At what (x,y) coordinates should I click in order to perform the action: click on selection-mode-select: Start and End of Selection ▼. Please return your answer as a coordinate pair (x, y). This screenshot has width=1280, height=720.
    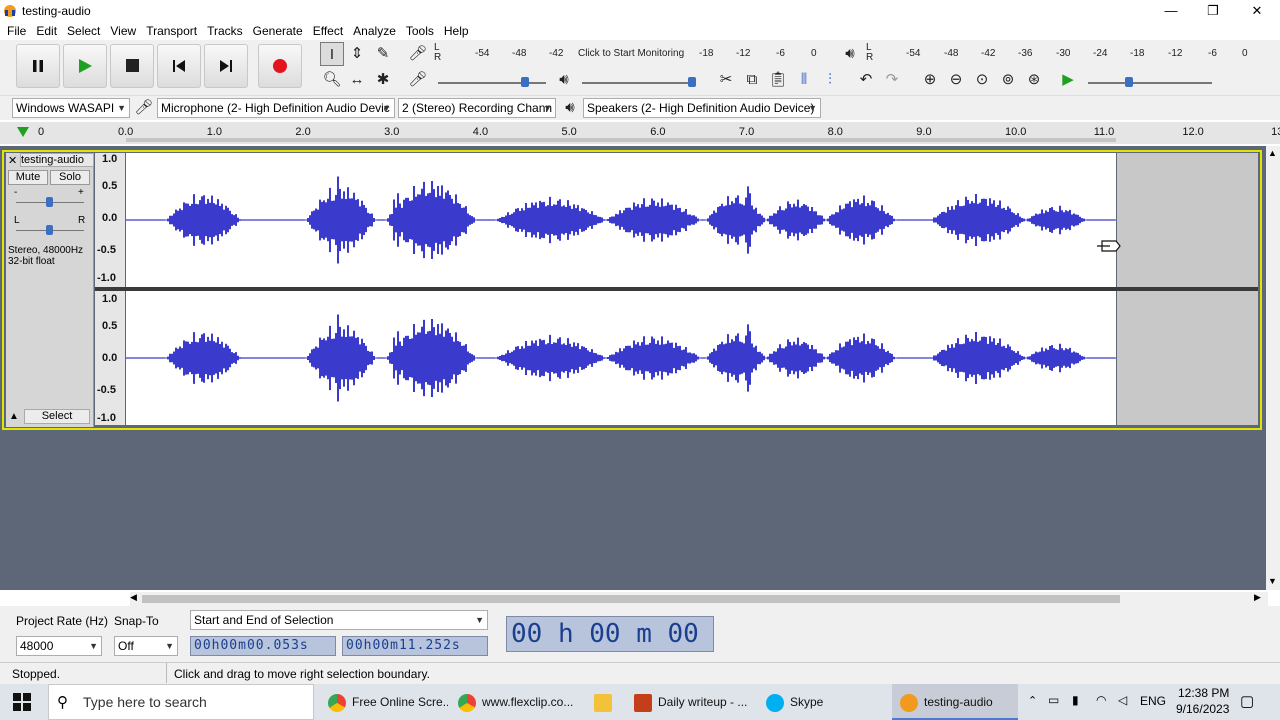
    Looking at the image, I should click on (339, 620).